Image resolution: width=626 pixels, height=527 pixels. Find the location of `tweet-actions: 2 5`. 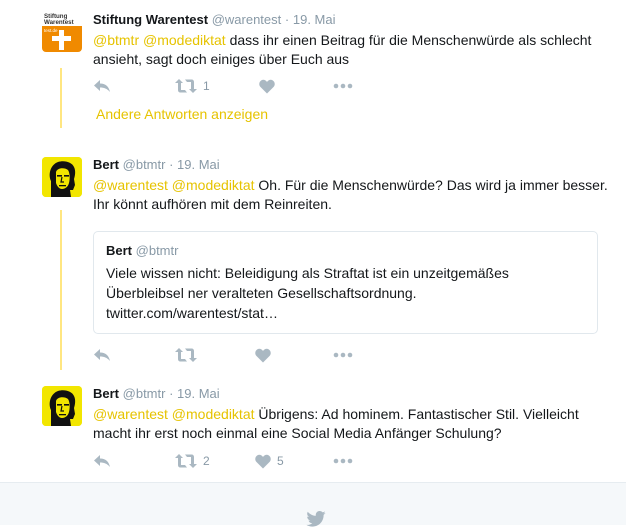

tweet-actions: 2 5 is located at coordinates (243, 461).